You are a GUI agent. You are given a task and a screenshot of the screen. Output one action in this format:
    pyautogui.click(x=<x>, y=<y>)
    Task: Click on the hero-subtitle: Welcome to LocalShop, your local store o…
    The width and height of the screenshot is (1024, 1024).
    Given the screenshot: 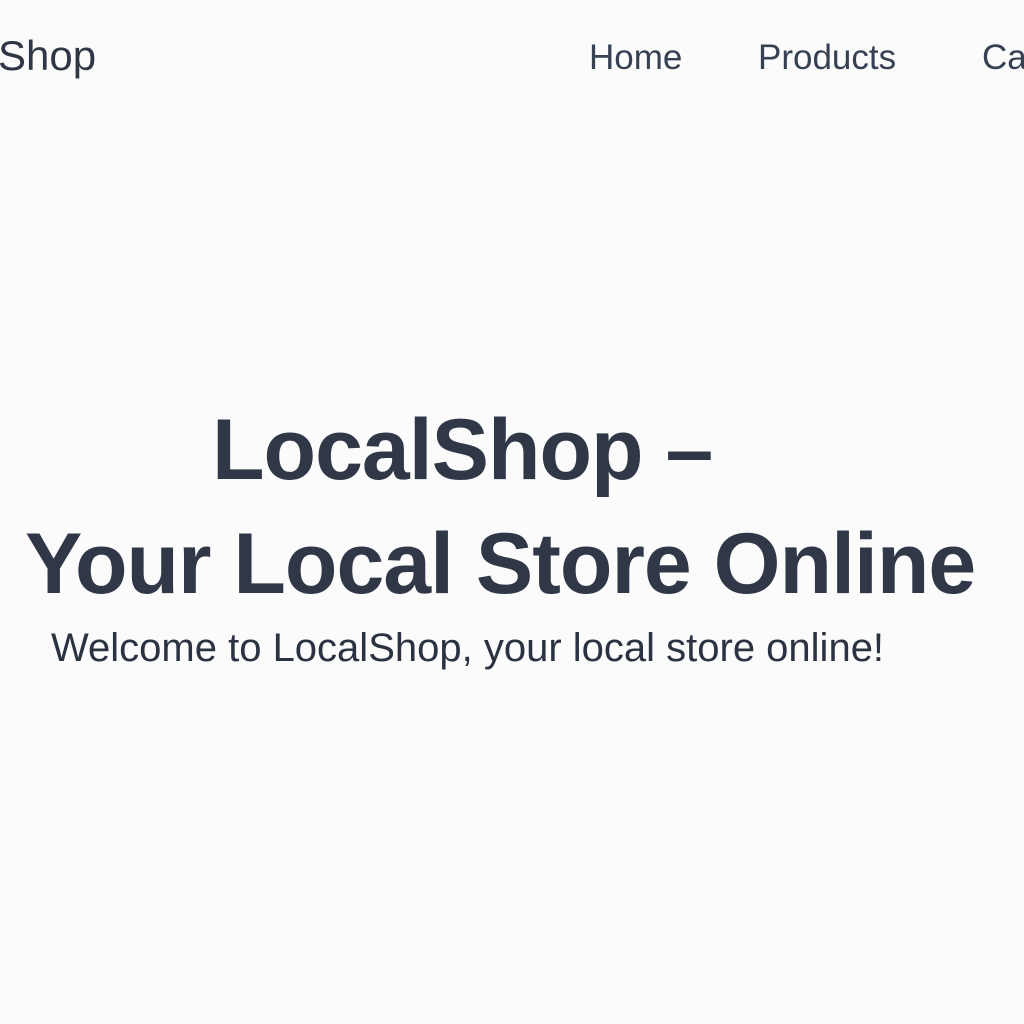 What is the action you would take?
    pyautogui.click(x=468, y=648)
    